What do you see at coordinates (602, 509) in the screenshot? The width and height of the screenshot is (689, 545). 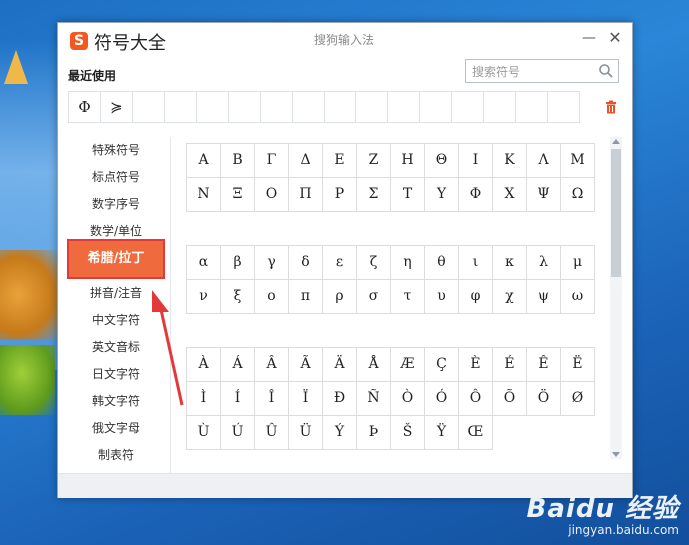 I see `watermark-brand: Baidu 经验` at bounding box center [602, 509].